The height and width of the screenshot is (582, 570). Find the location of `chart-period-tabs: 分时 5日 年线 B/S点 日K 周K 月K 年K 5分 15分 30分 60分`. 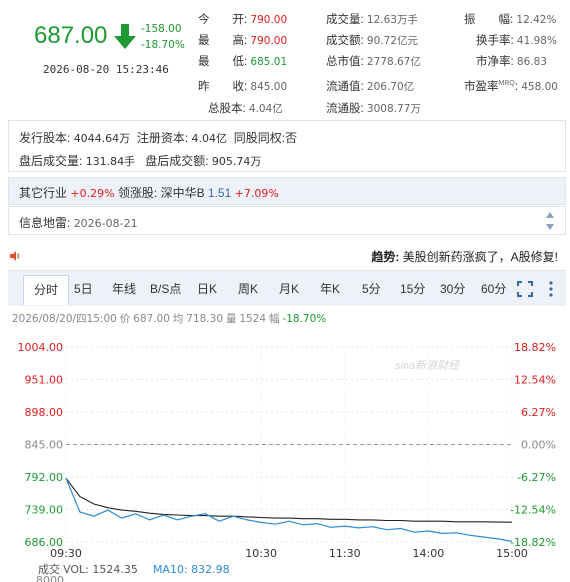

chart-period-tabs: 分时 5日 年线 B/S点 日K 周K 月K 年K 5分 15分 30分 60分 is located at coordinates (287, 288).